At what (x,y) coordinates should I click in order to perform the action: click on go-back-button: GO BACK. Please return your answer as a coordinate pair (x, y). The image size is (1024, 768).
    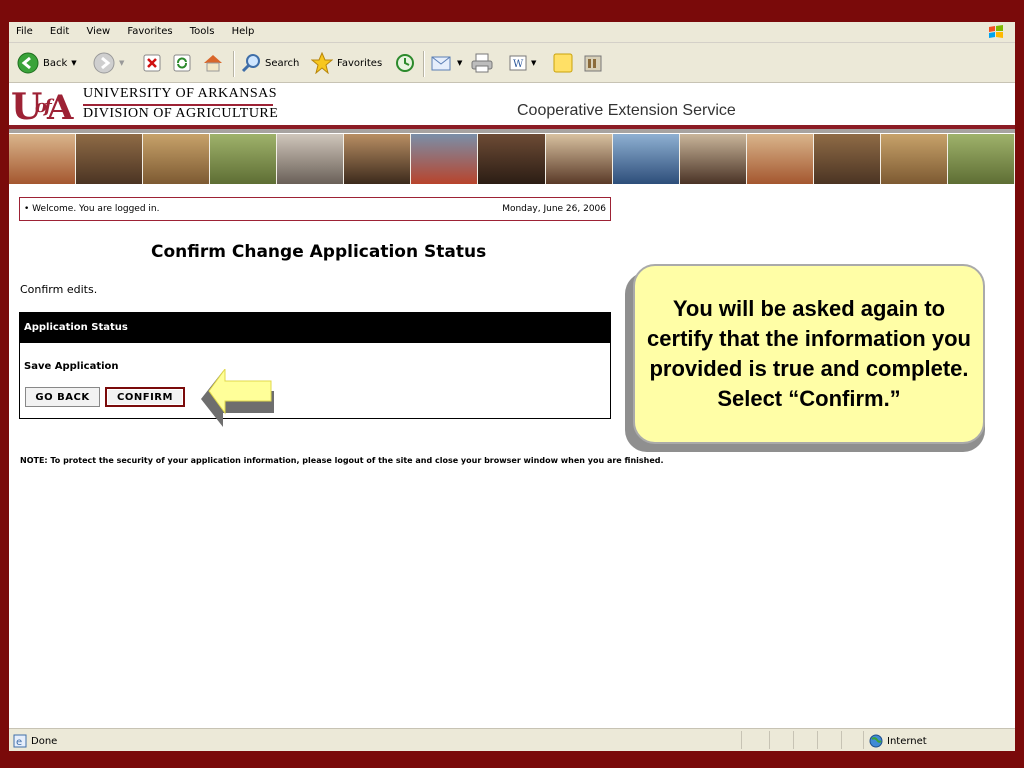
    Looking at the image, I should click on (62, 397).